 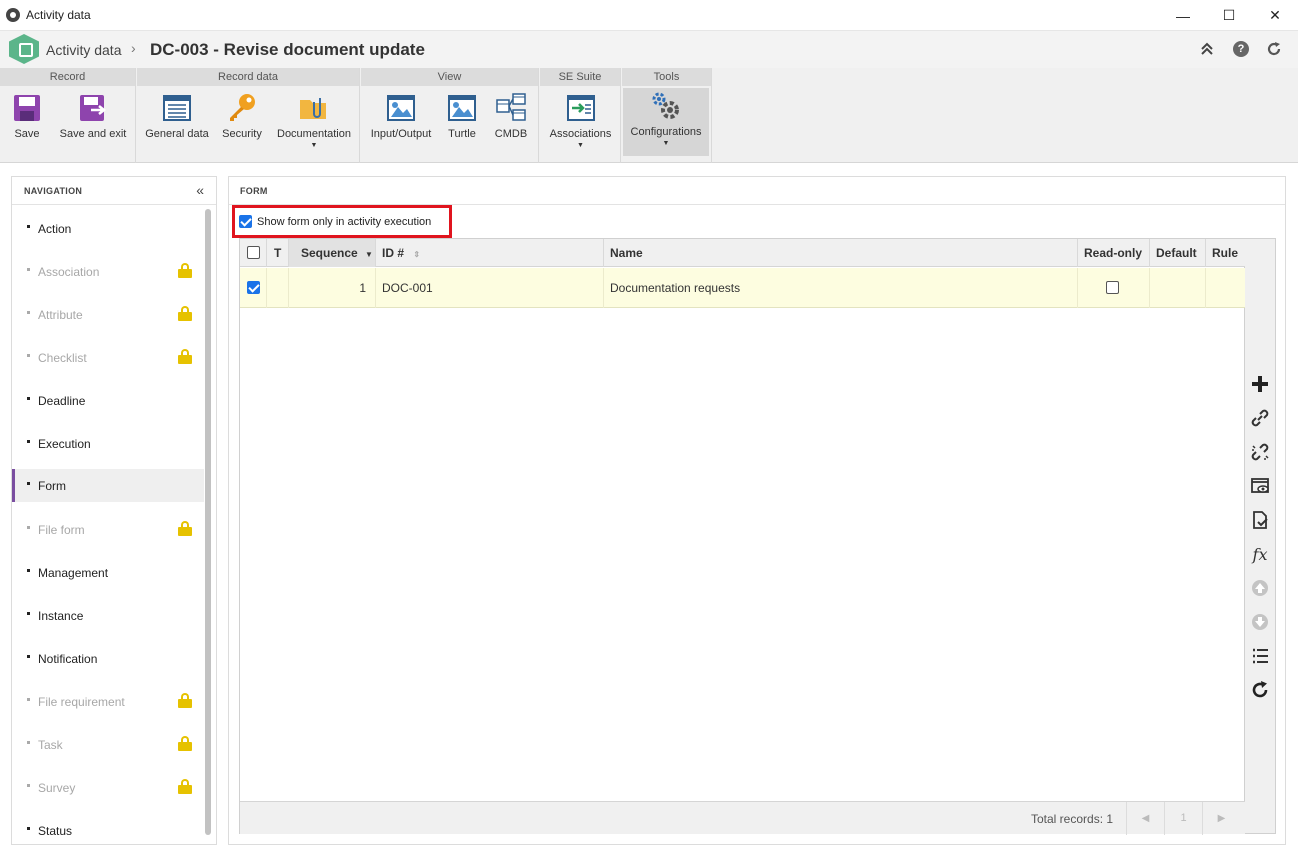 I want to click on formula-icon: fx, so click(x=1260, y=554).